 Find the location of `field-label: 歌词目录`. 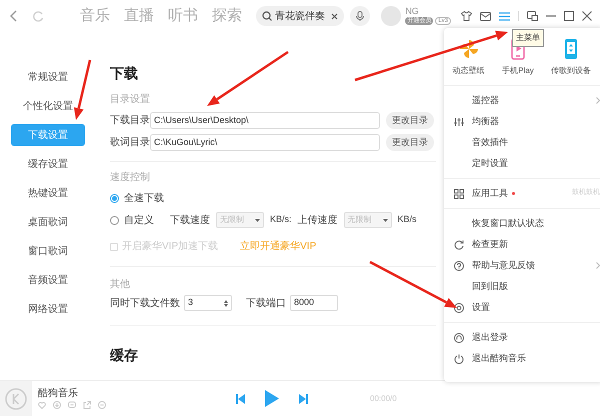

field-label: 歌词目录 is located at coordinates (130, 143).